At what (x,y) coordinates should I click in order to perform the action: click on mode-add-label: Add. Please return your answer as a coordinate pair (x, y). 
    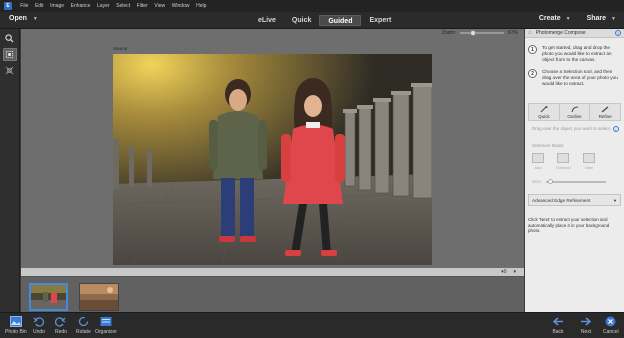
    Looking at the image, I should click on (538, 167).